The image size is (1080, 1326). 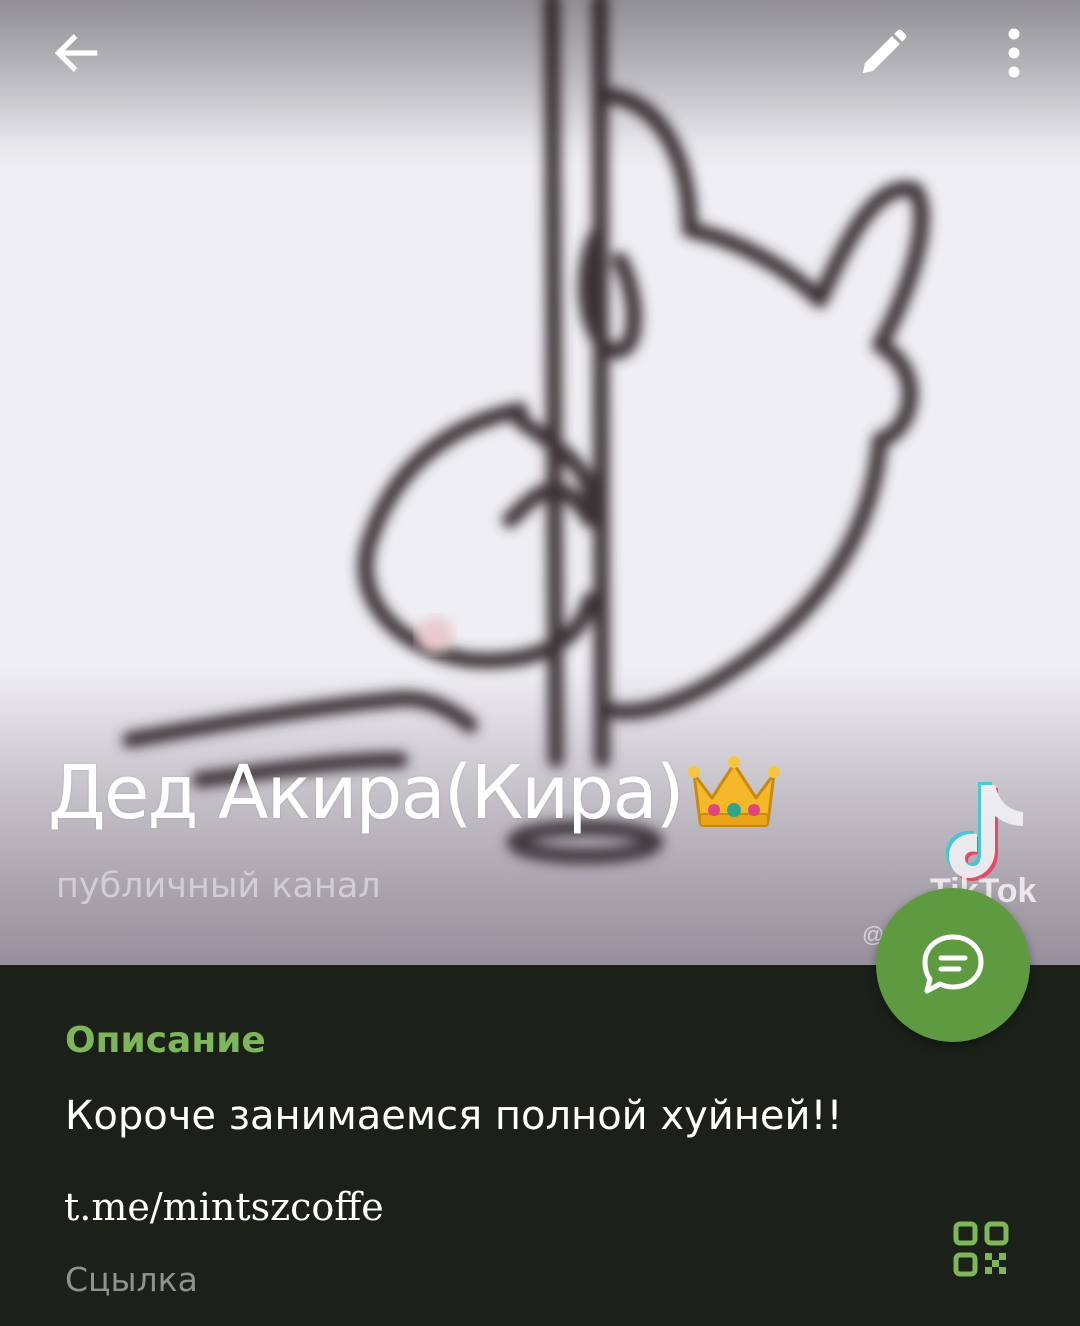 I want to click on channel-link: t.me/mintszcoffe, so click(x=224, y=1207).